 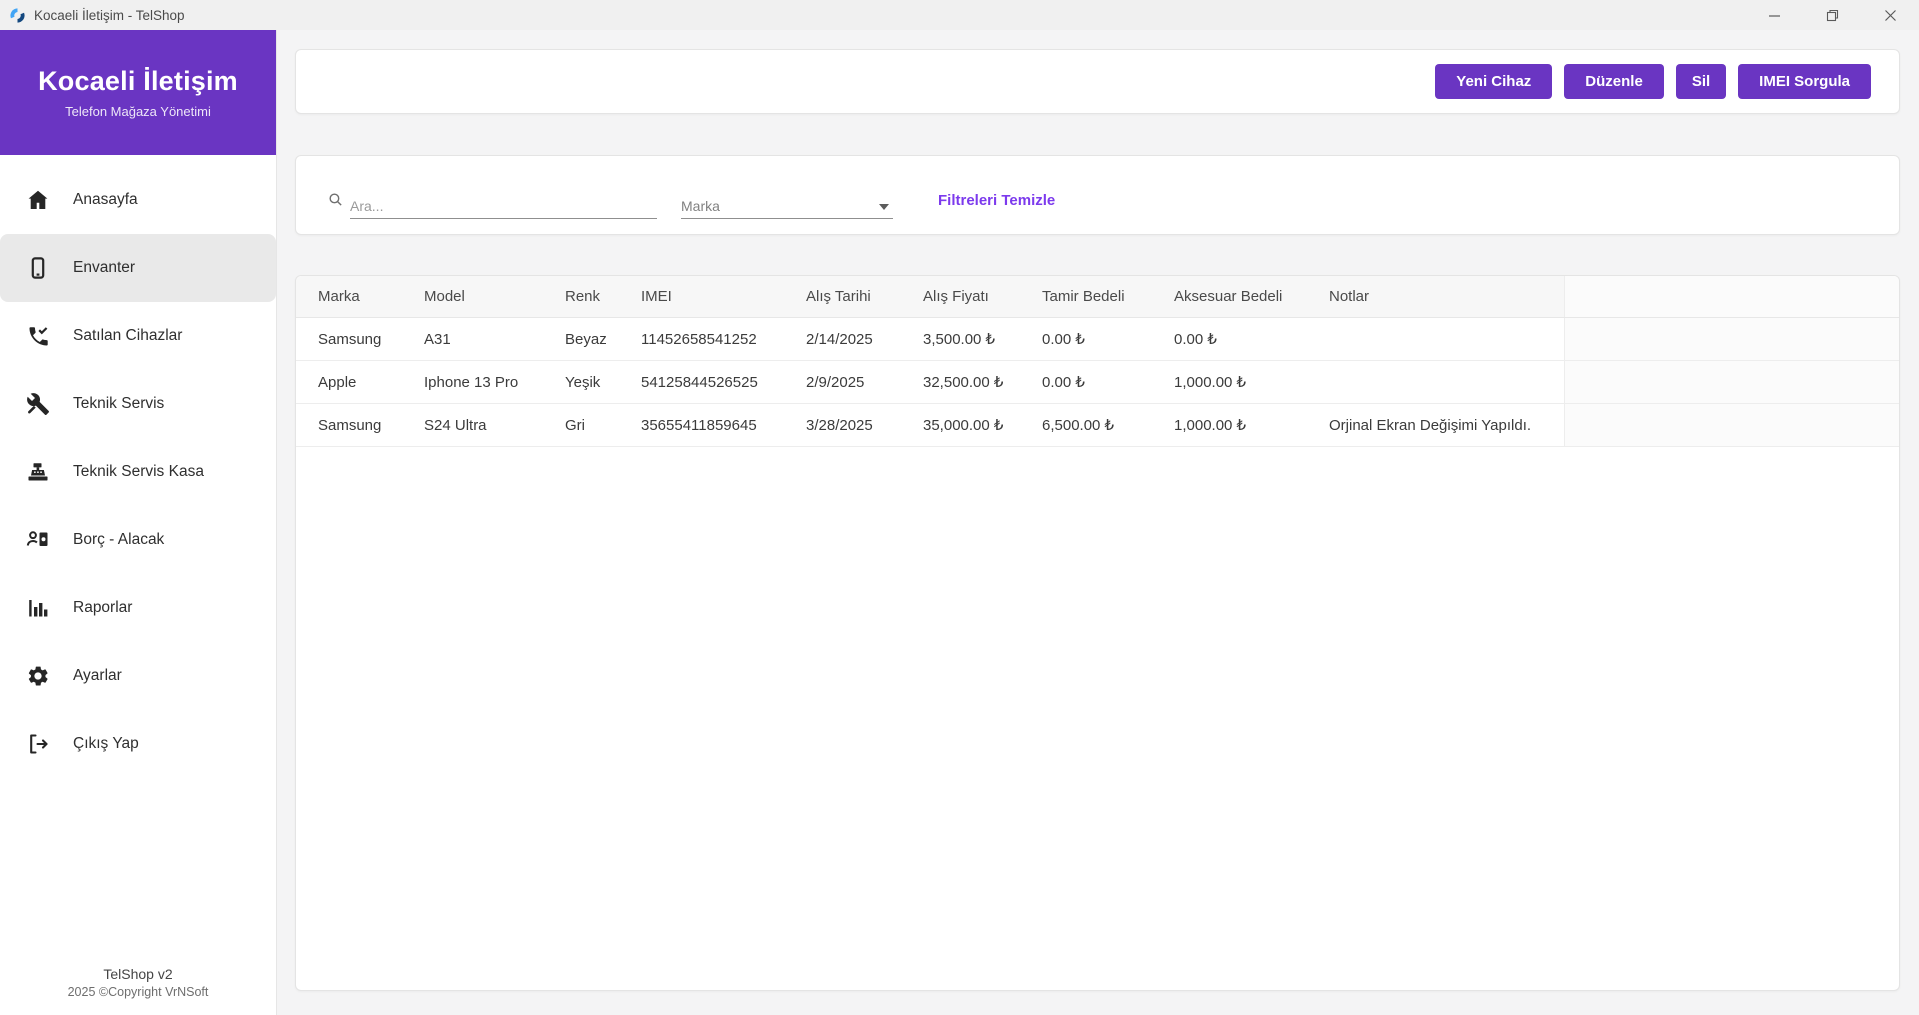 I want to click on column-header-marka: Marka, so click(x=371, y=296).